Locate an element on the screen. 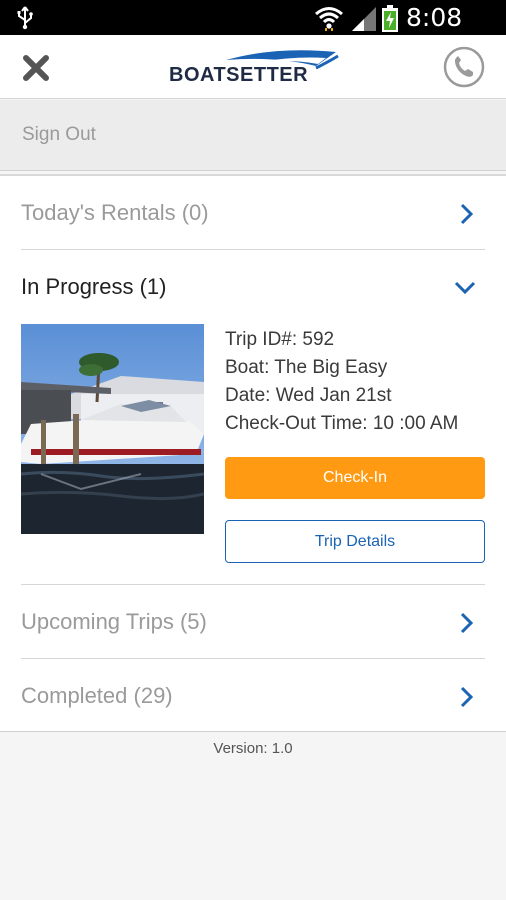  section-completed: Completed (29) is located at coordinates (253, 696).